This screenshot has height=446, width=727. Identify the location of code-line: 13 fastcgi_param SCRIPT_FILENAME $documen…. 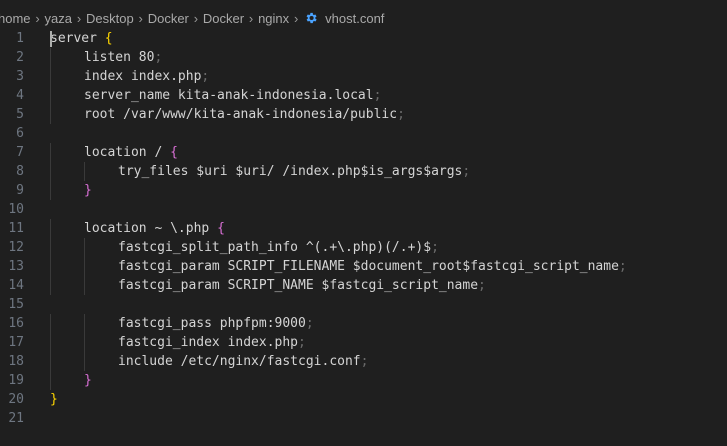
(363, 266).